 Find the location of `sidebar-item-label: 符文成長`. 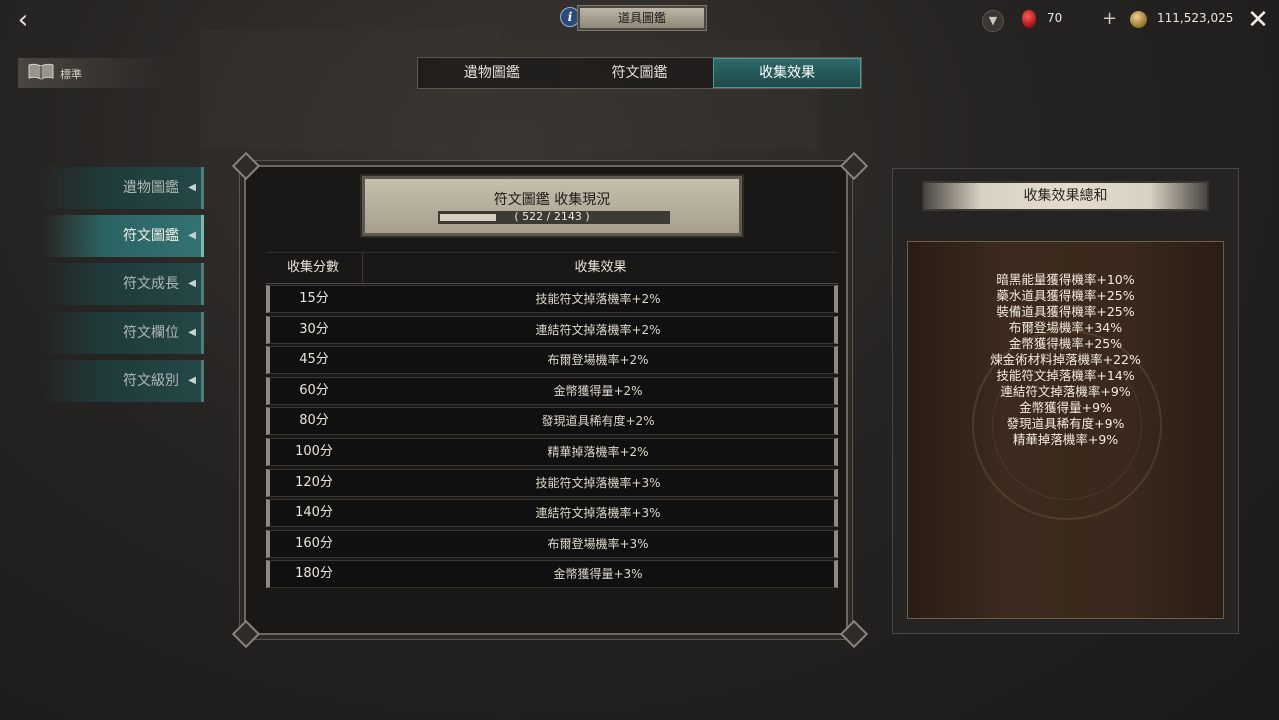

sidebar-item-label: 符文成長 is located at coordinates (151, 284).